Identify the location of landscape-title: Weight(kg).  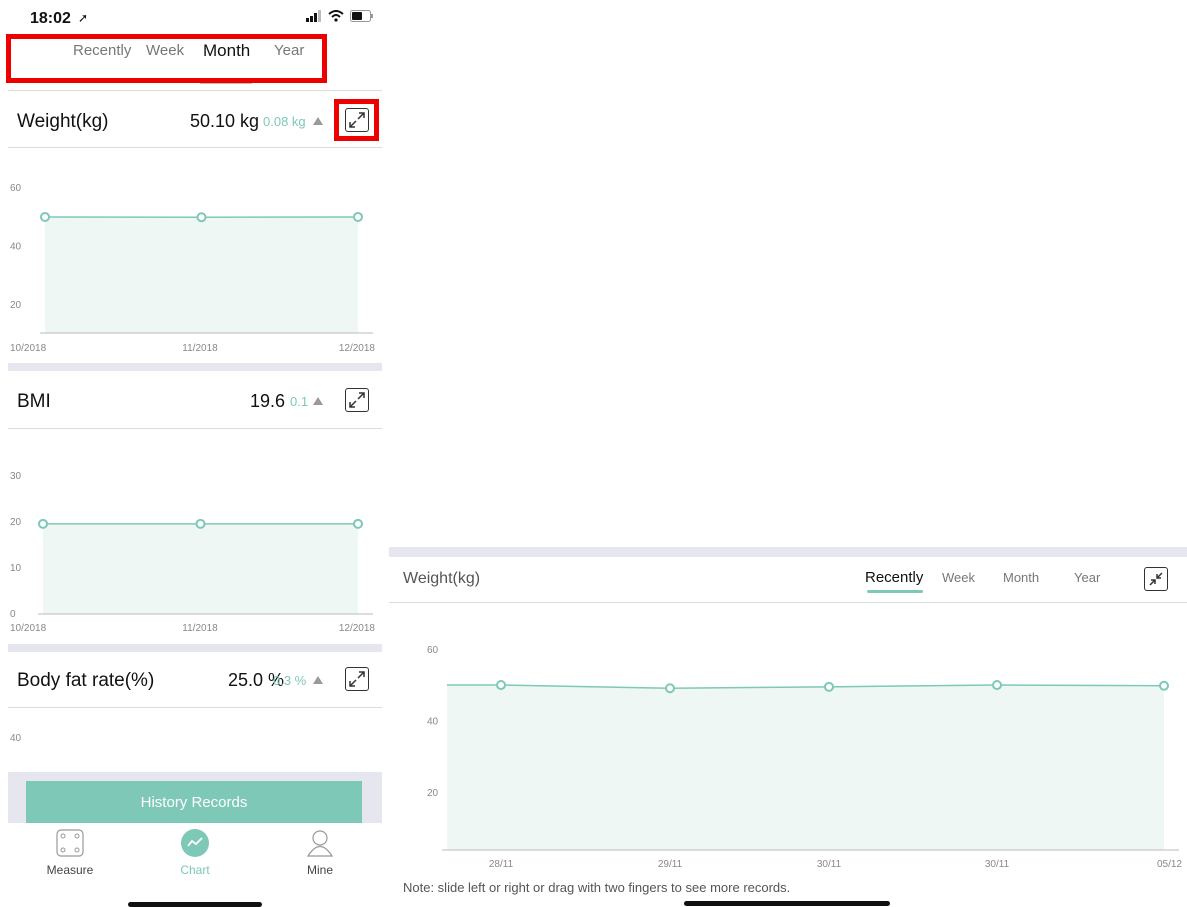
(442, 578).